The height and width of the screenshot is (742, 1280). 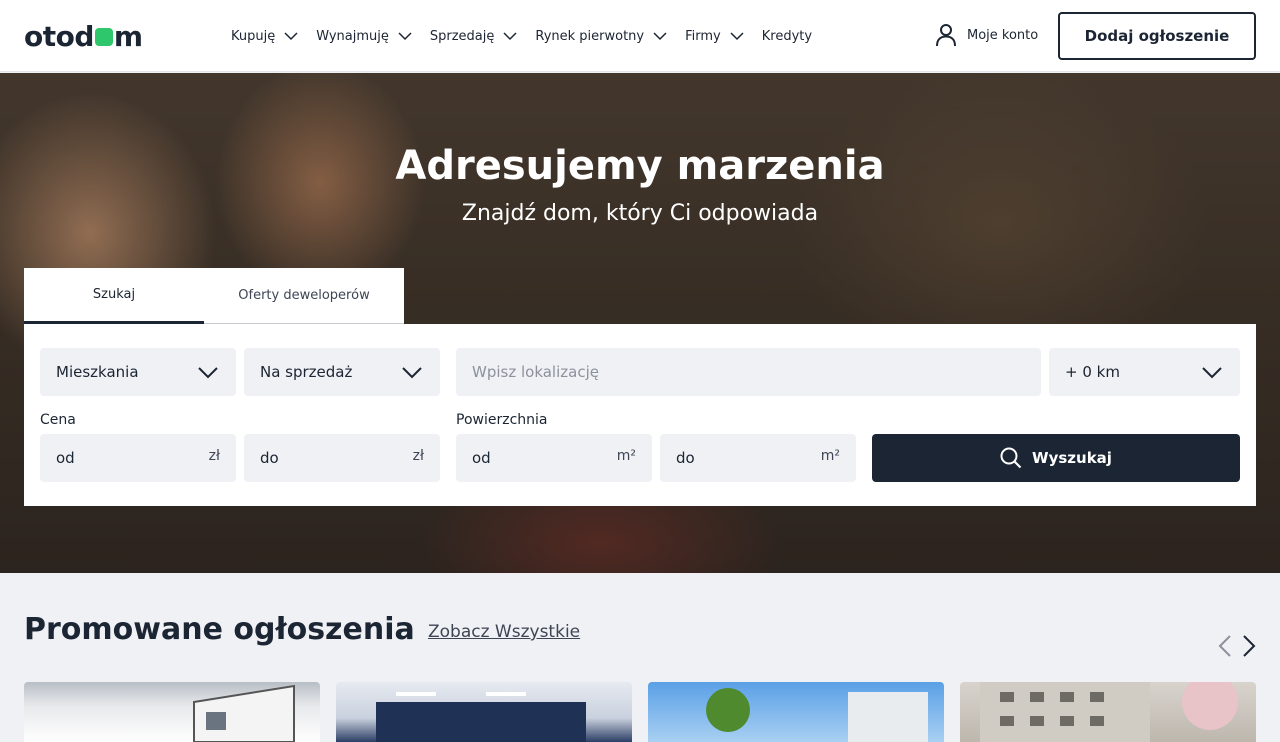 What do you see at coordinates (640, 166) in the screenshot?
I see `hero-title: Adresujemy marzenia` at bounding box center [640, 166].